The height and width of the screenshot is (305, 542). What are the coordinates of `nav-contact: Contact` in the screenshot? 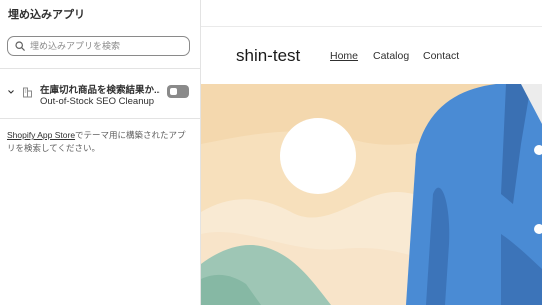 It's located at (441, 56).